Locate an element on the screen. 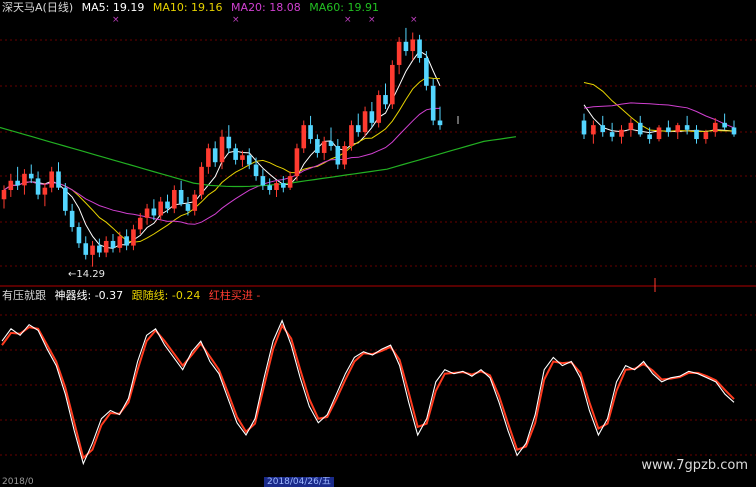 This screenshot has width=756, height=487. ma60-line is located at coordinates (258, 157).